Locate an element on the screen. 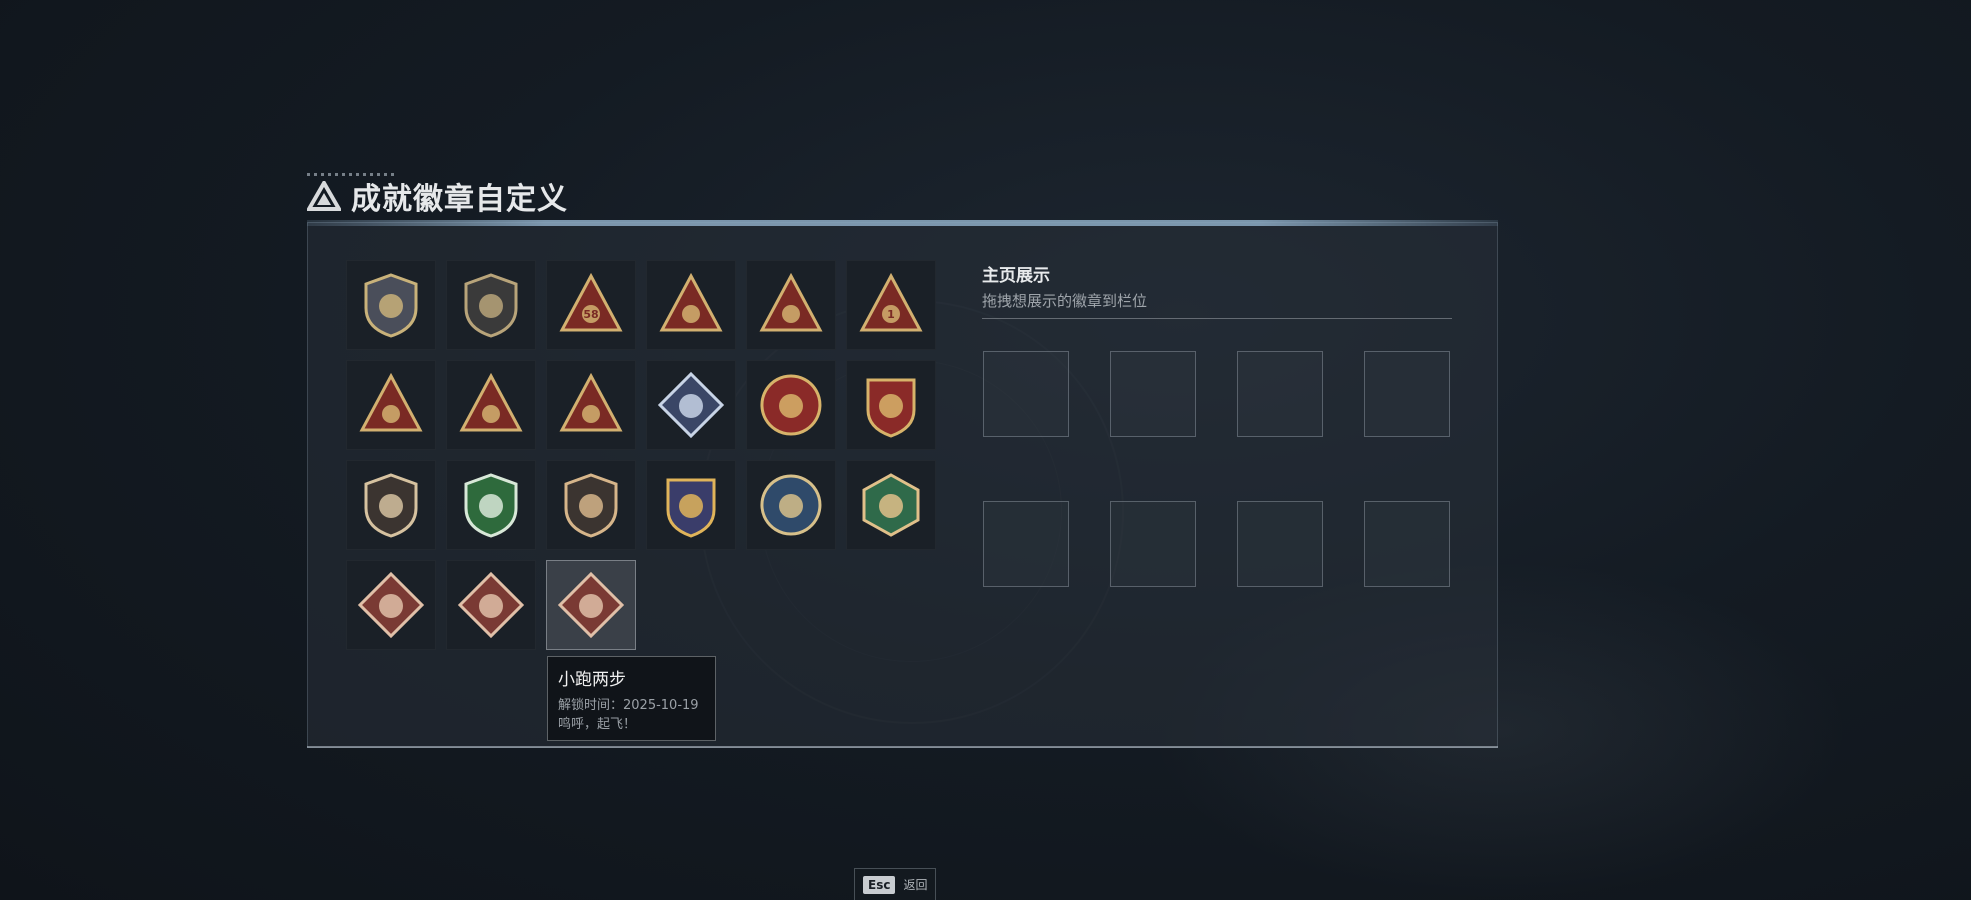 This screenshot has height=900, width=1971. badge-6-icon: 1 is located at coordinates (891, 302).